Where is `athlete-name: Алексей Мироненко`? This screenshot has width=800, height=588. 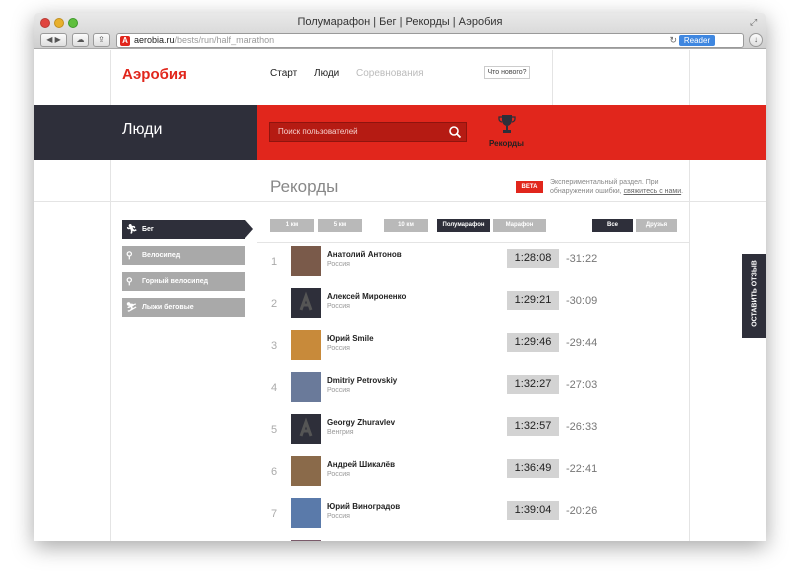
athlete-name: Алексей Мироненко is located at coordinates (366, 296).